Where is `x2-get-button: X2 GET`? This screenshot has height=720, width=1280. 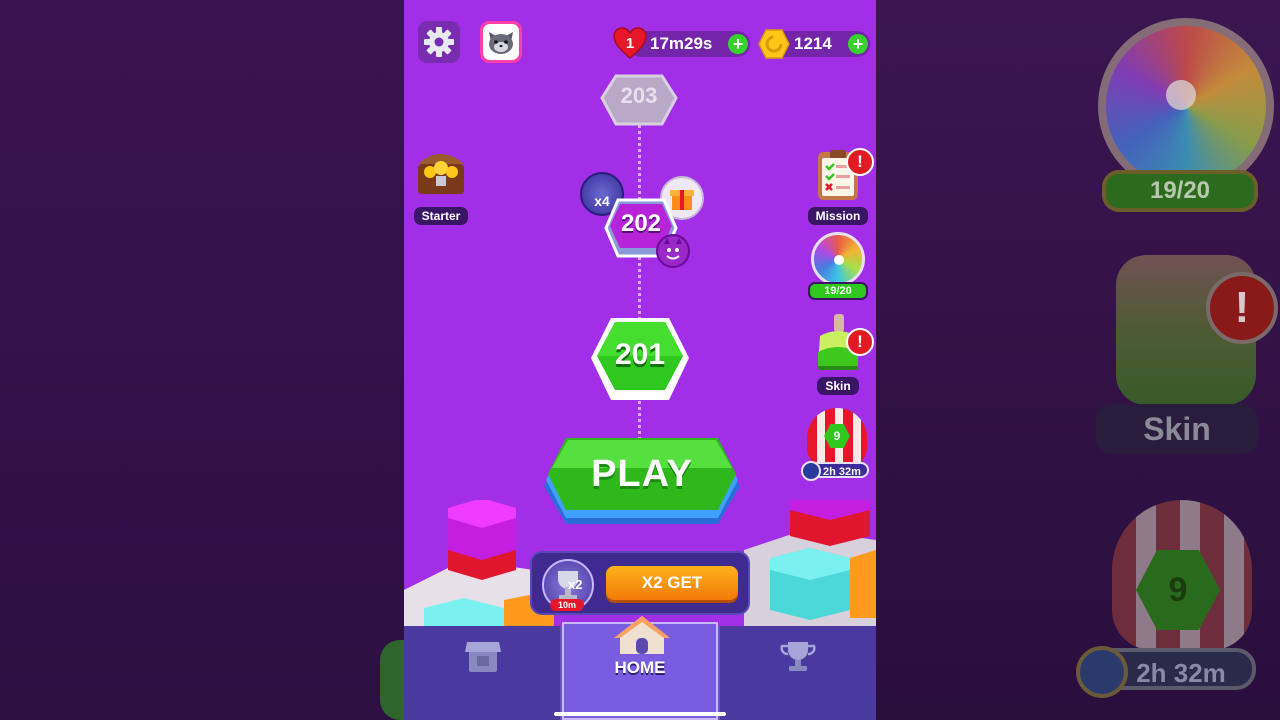 x2-get-button: X2 GET is located at coordinates (672, 583).